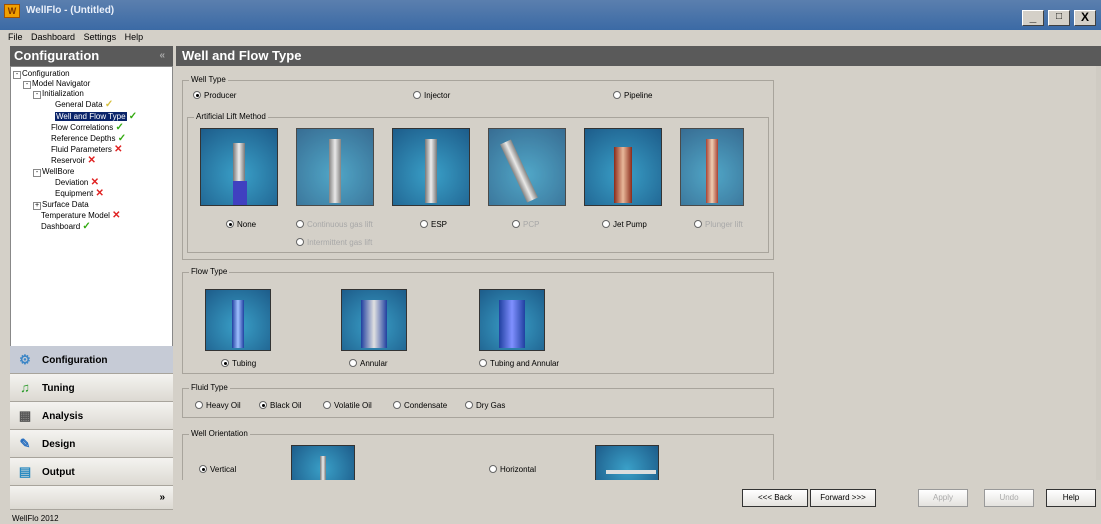 The image size is (1101, 524). What do you see at coordinates (15, 37) in the screenshot?
I see `menu-file: File` at bounding box center [15, 37].